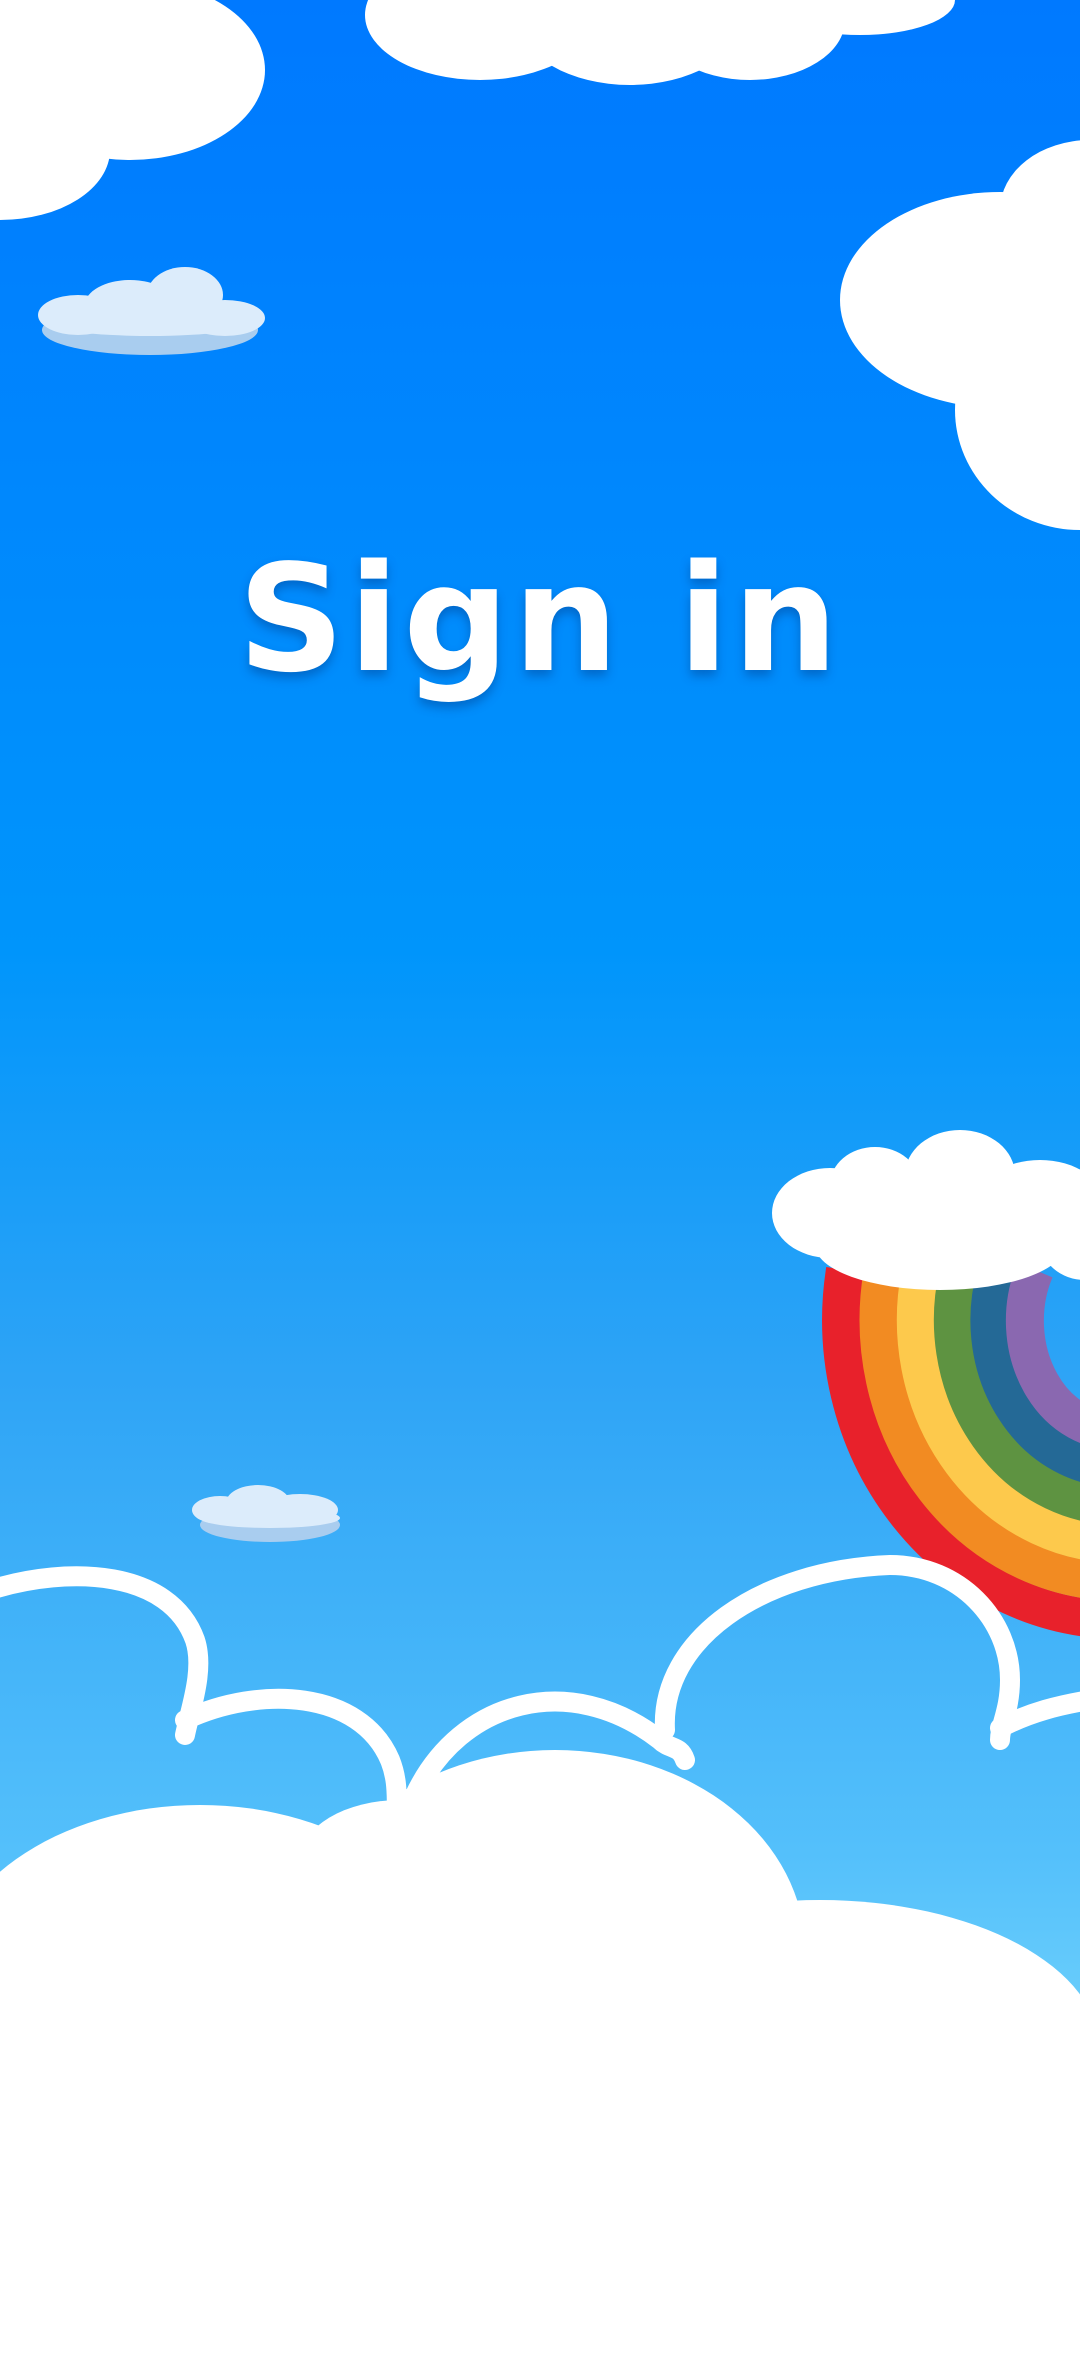 The height and width of the screenshot is (2376, 1080). Describe the element at coordinates (660, 42) in the screenshot. I see `top-center-cloud` at that location.